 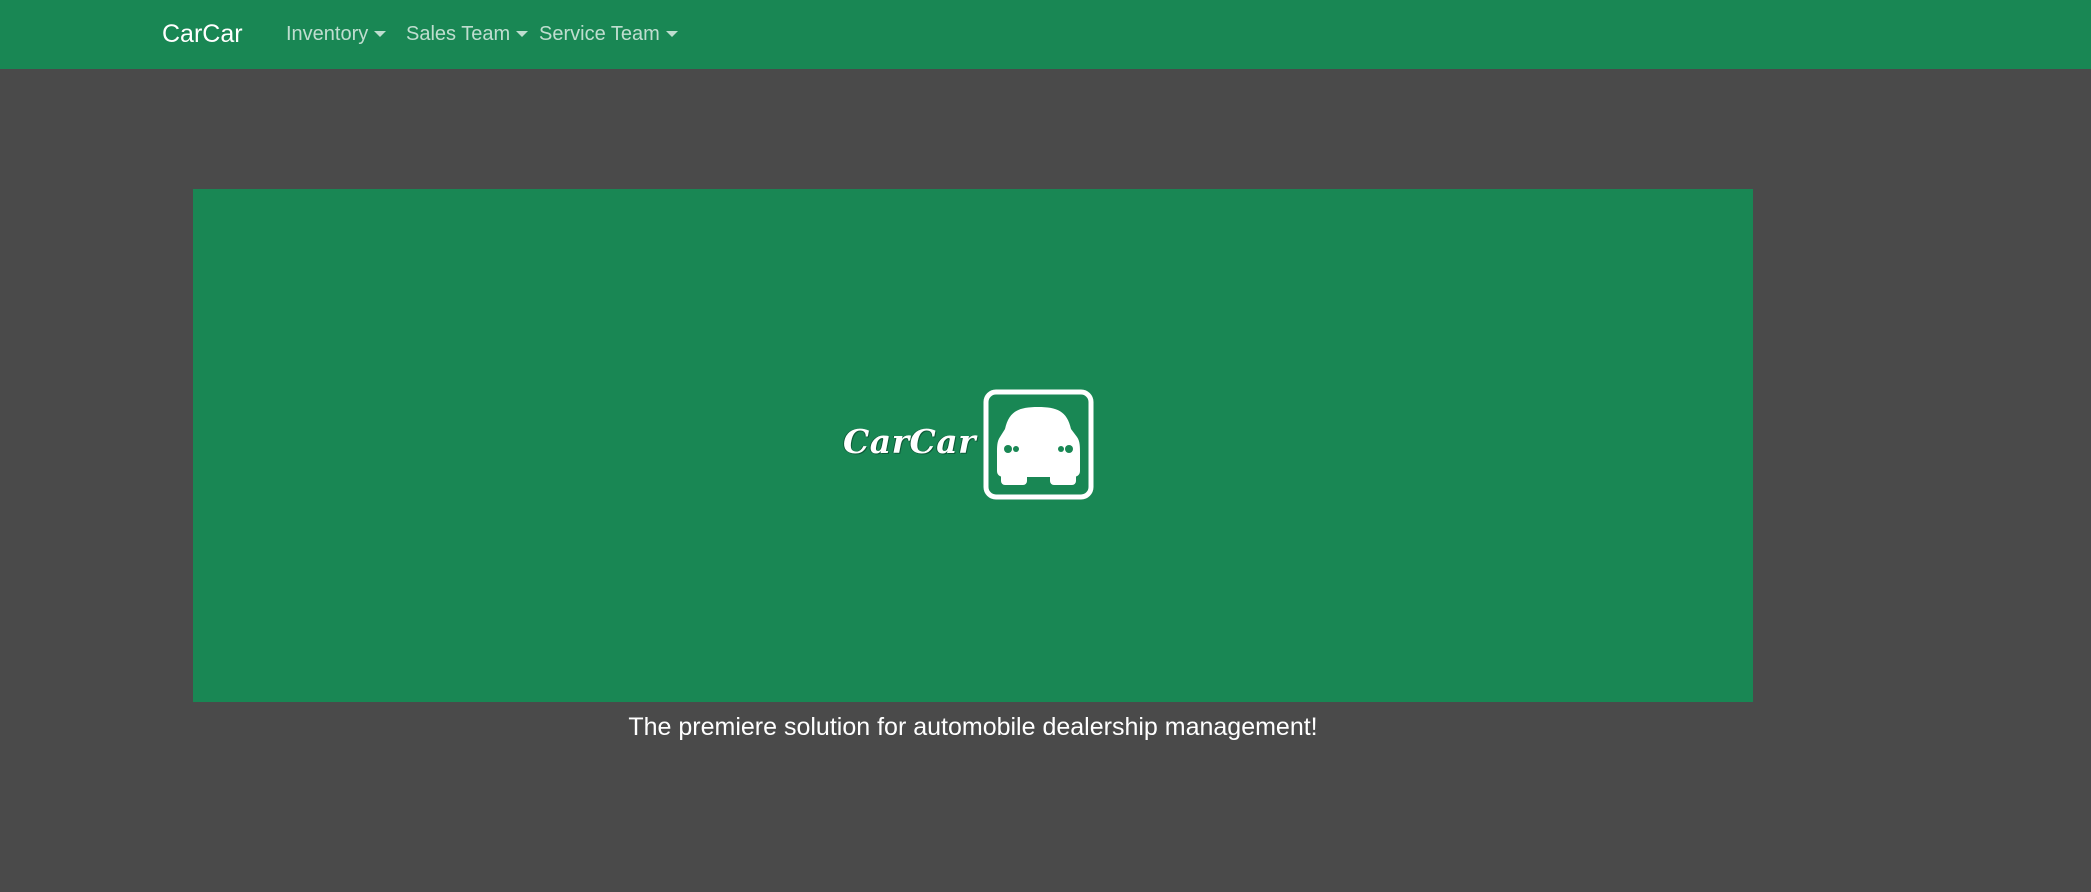 What do you see at coordinates (1045, 34) in the screenshot?
I see `top-navbar: CarCar Inventory Sales Team Service Team` at bounding box center [1045, 34].